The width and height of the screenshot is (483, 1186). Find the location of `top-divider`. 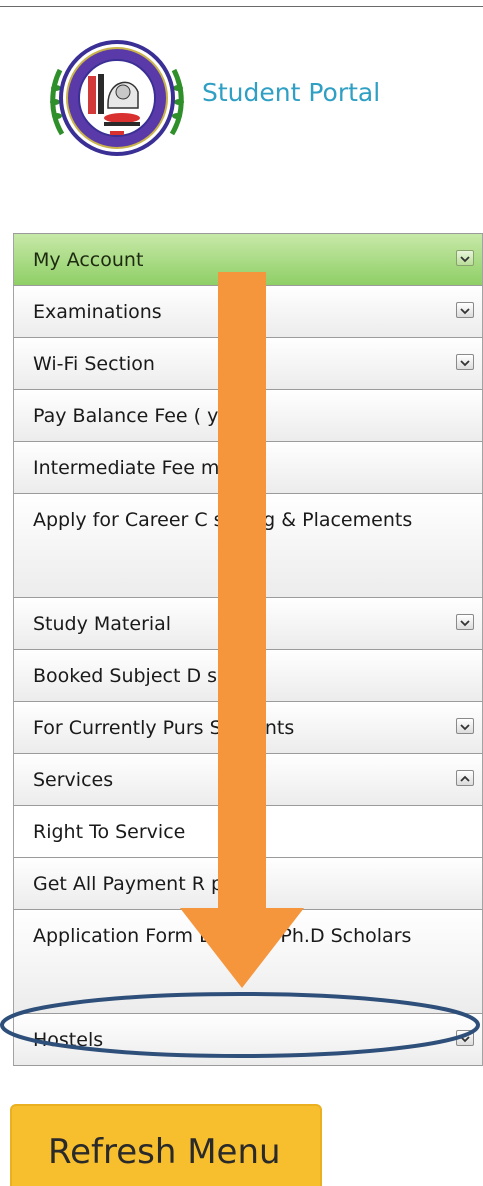

top-divider is located at coordinates (241, 6).